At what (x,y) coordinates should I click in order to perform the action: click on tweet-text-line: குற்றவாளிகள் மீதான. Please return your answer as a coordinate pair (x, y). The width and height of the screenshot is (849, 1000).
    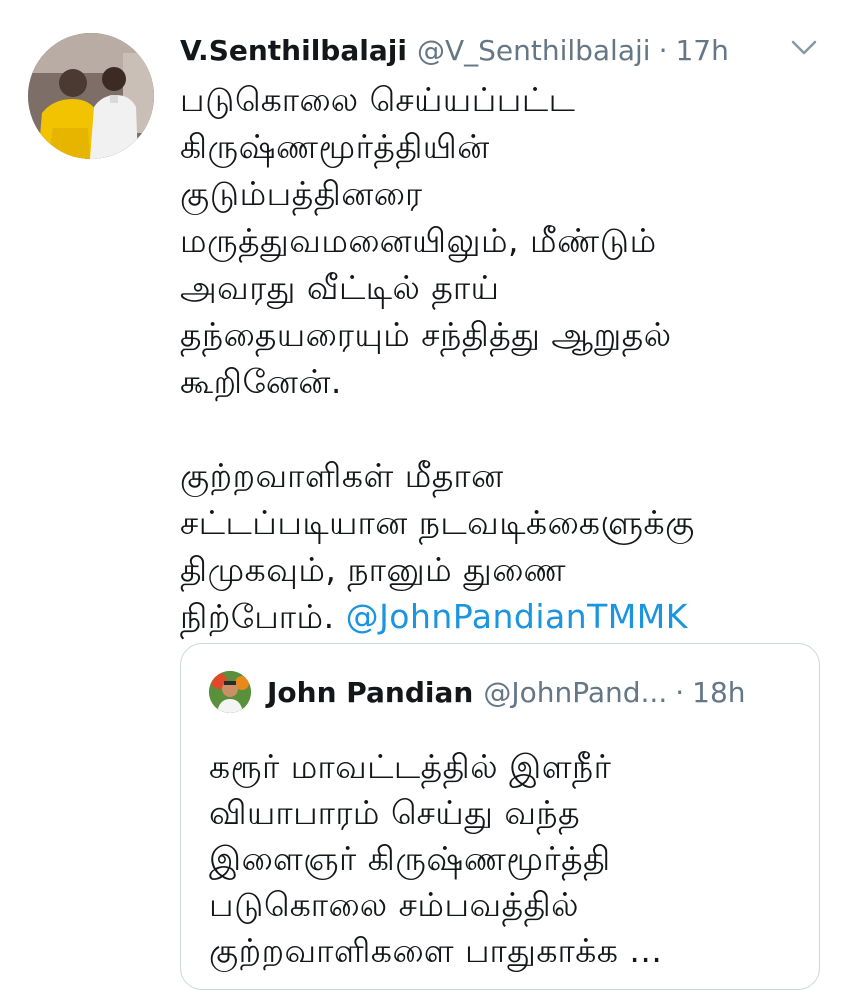
    Looking at the image, I should click on (342, 475).